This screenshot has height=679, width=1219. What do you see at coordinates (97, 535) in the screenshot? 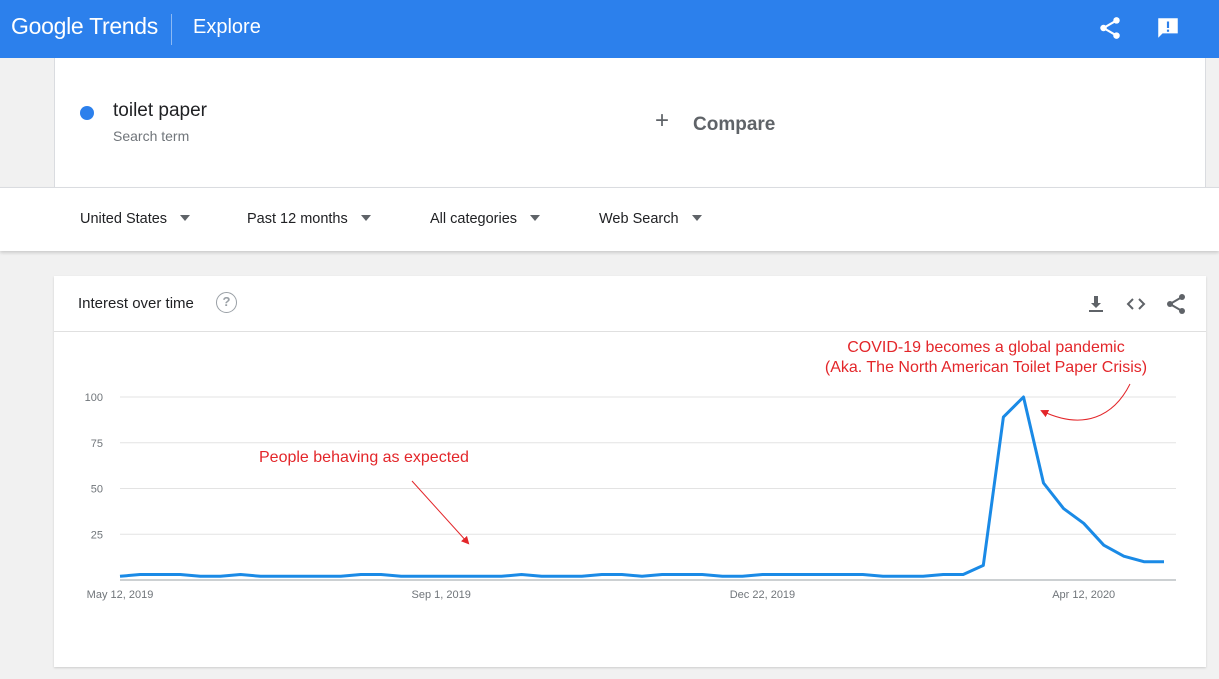
I see `y-tick-label: 25` at bounding box center [97, 535].